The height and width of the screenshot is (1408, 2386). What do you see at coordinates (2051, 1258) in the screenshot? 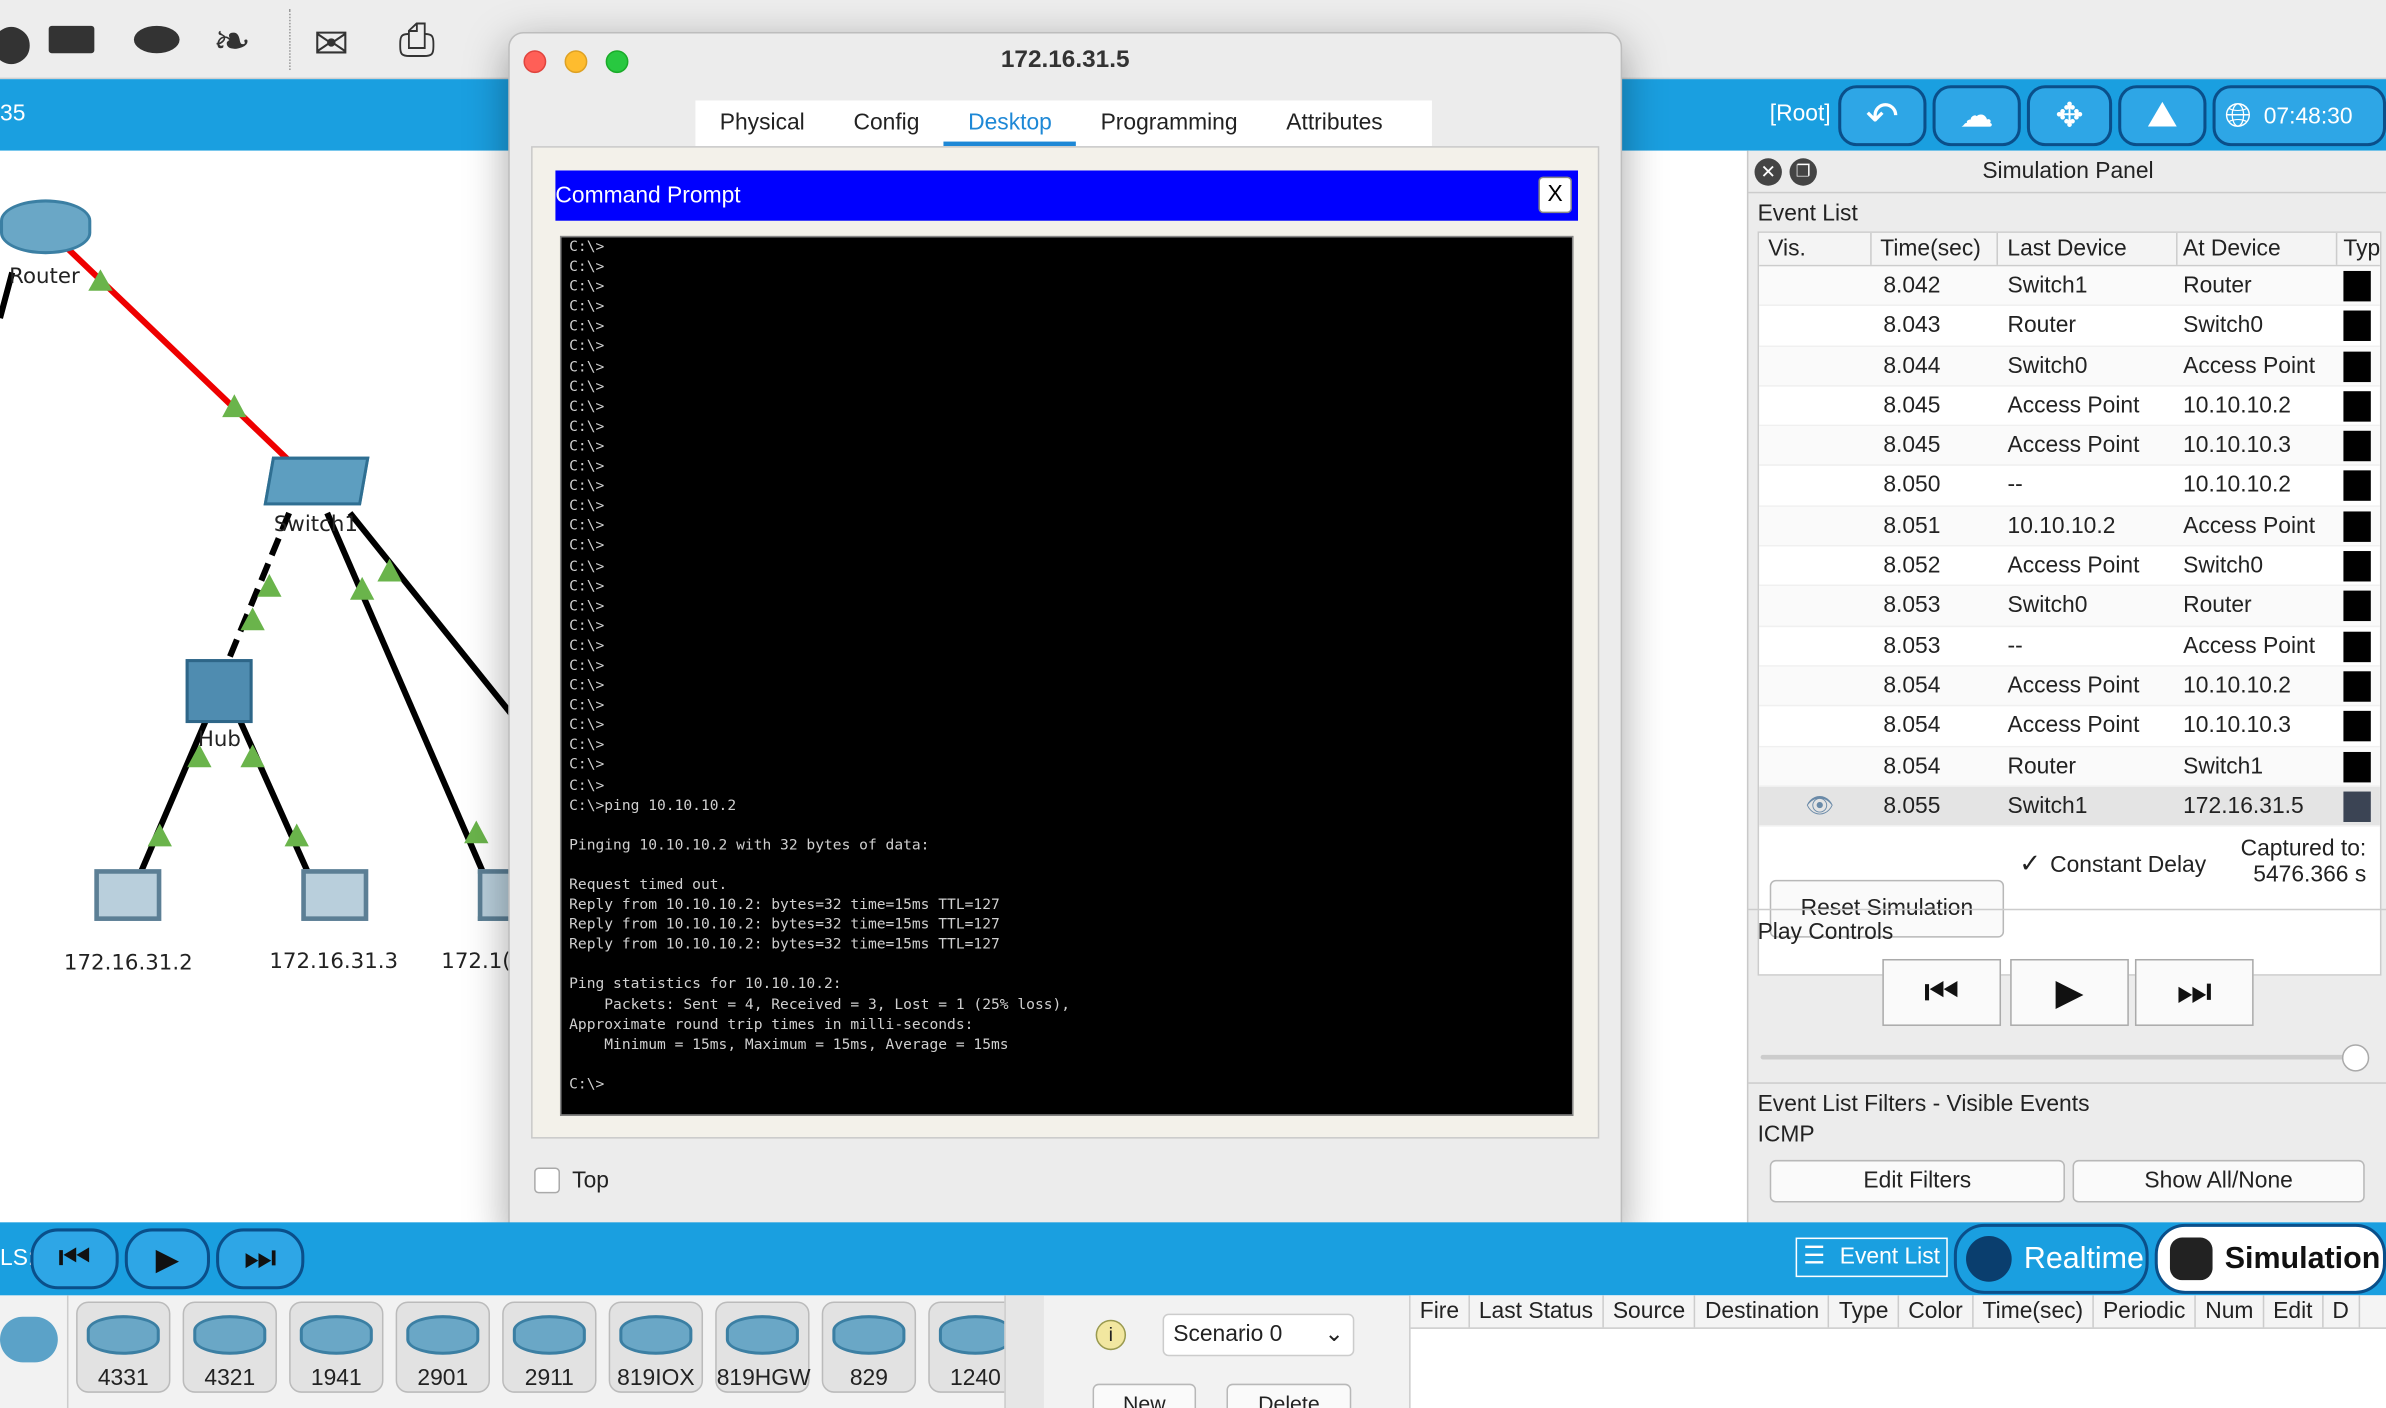
I see `realtime-mode-button: Realtime` at bounding box center [2051, 1258].